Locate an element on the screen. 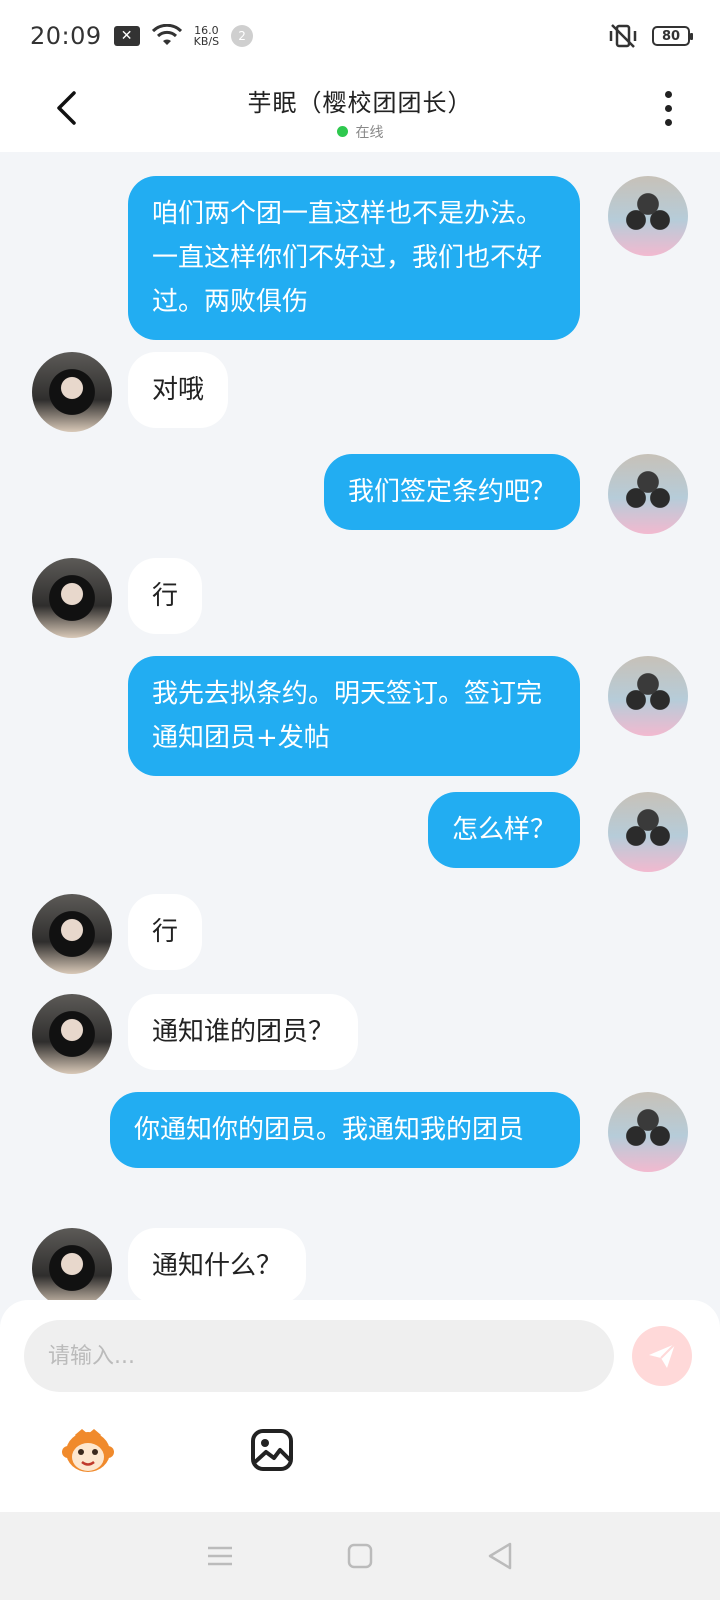 The height and width of the screenshot is (1600, 720). nav-menu-button is located at coordinates (220, 1556).